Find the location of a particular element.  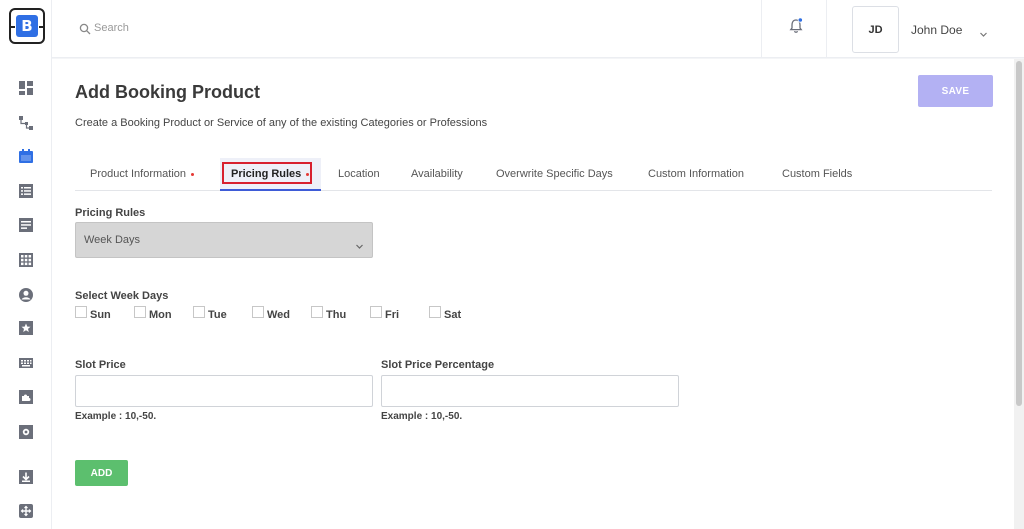

tab-label: Custom Information is located at coordinates (696, 174).